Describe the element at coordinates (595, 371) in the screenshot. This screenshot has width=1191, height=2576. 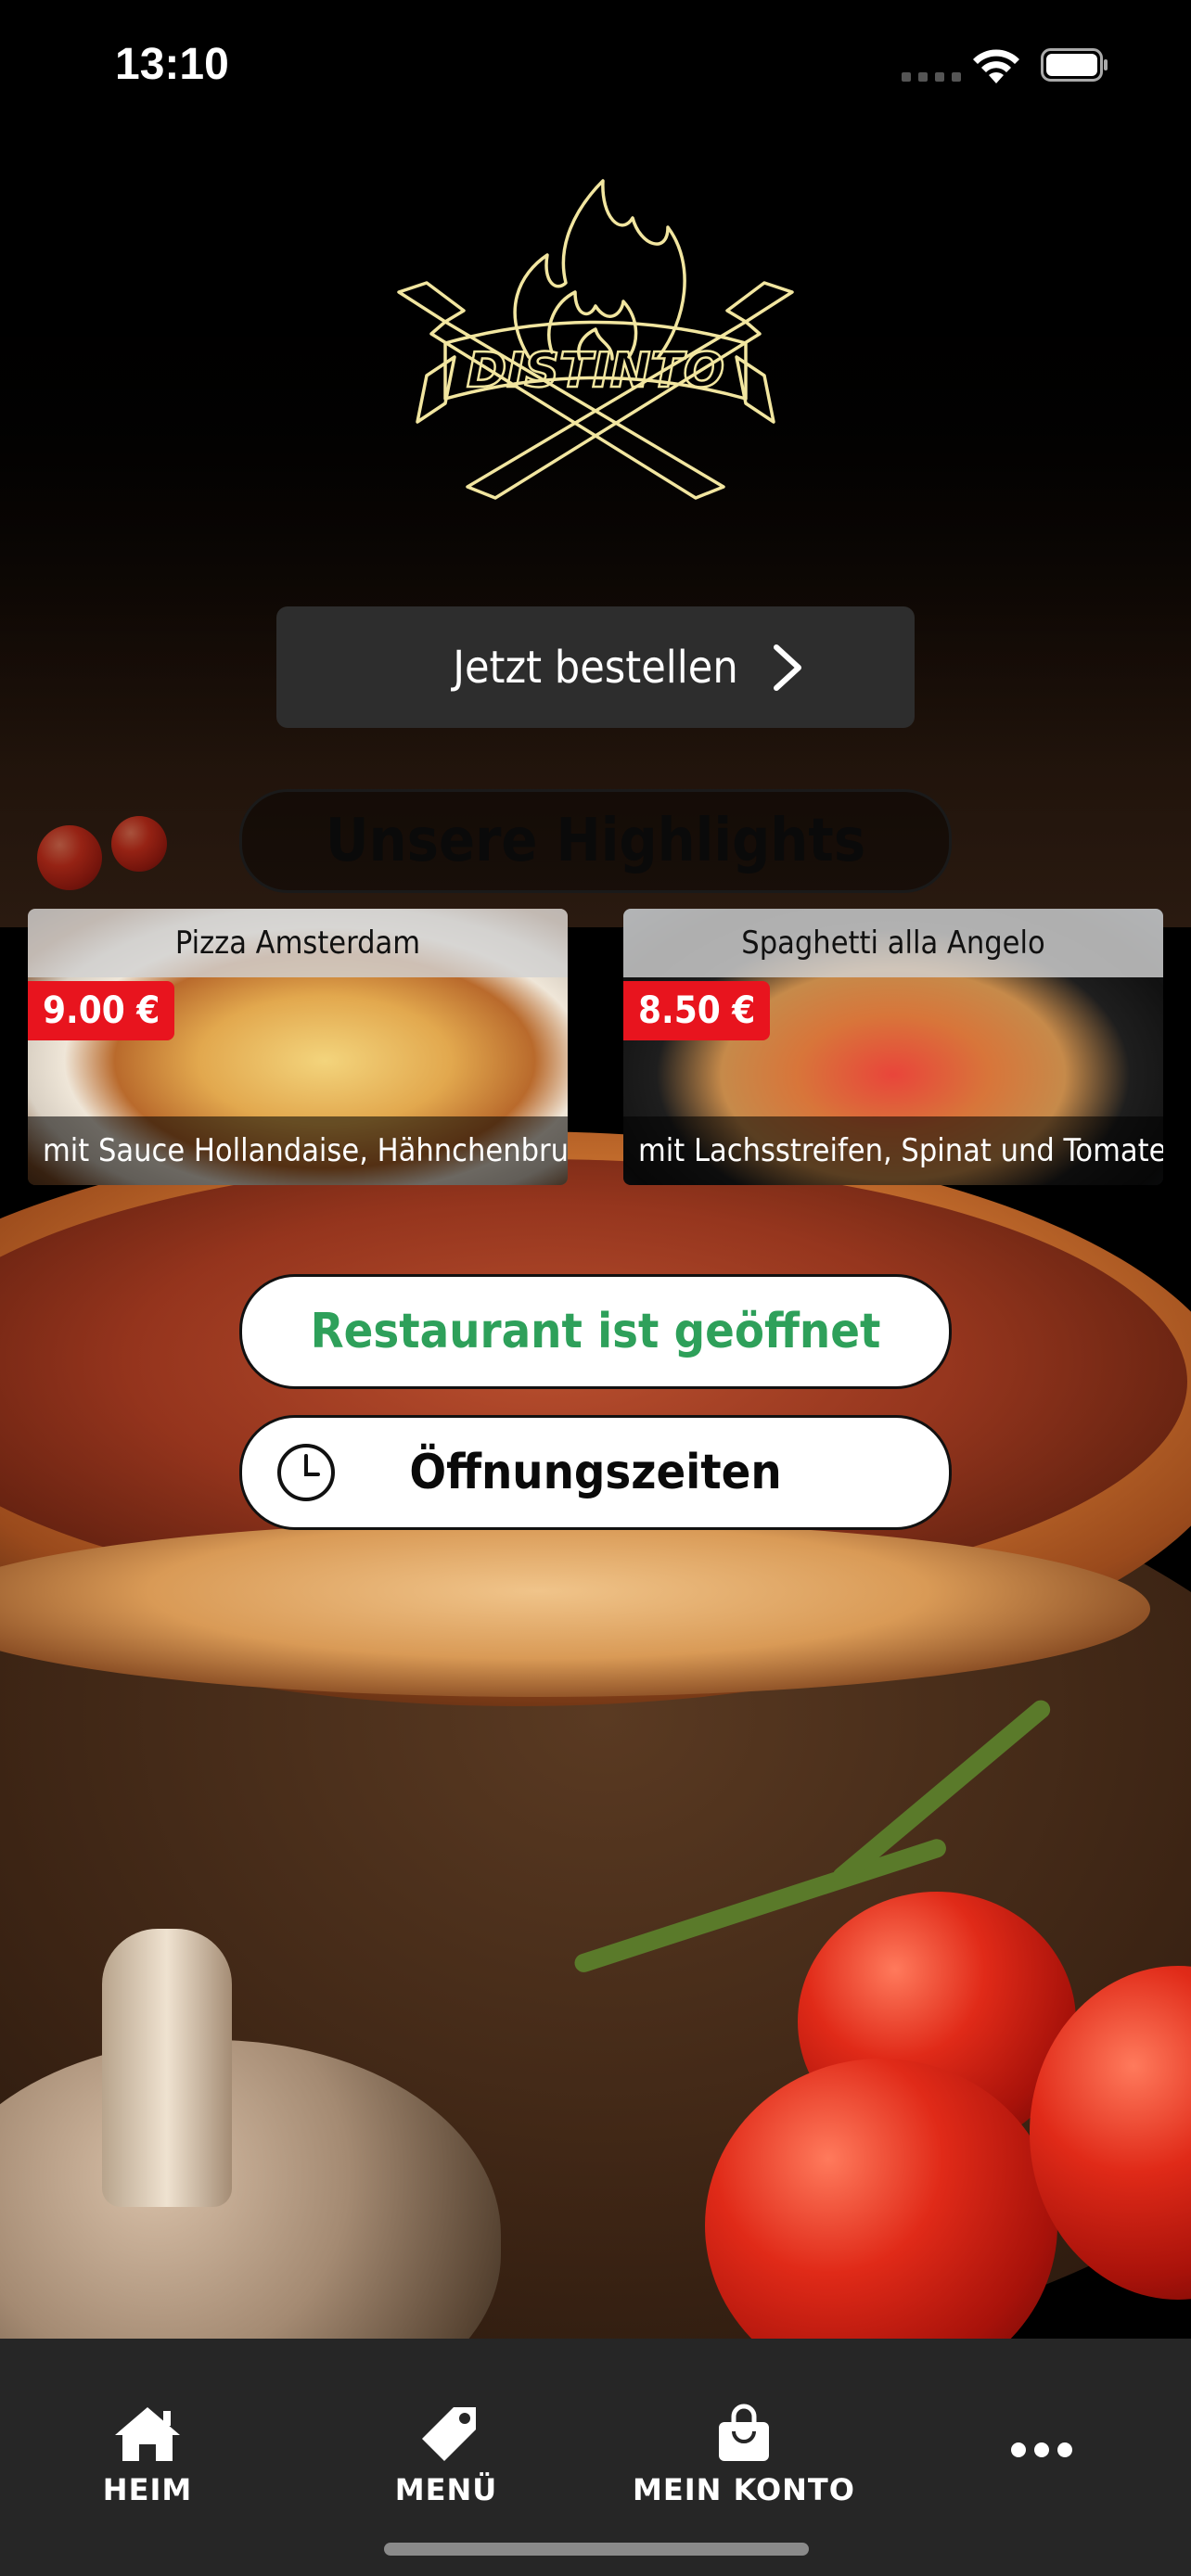
I see `logo-text: DISTINTO` at that location.